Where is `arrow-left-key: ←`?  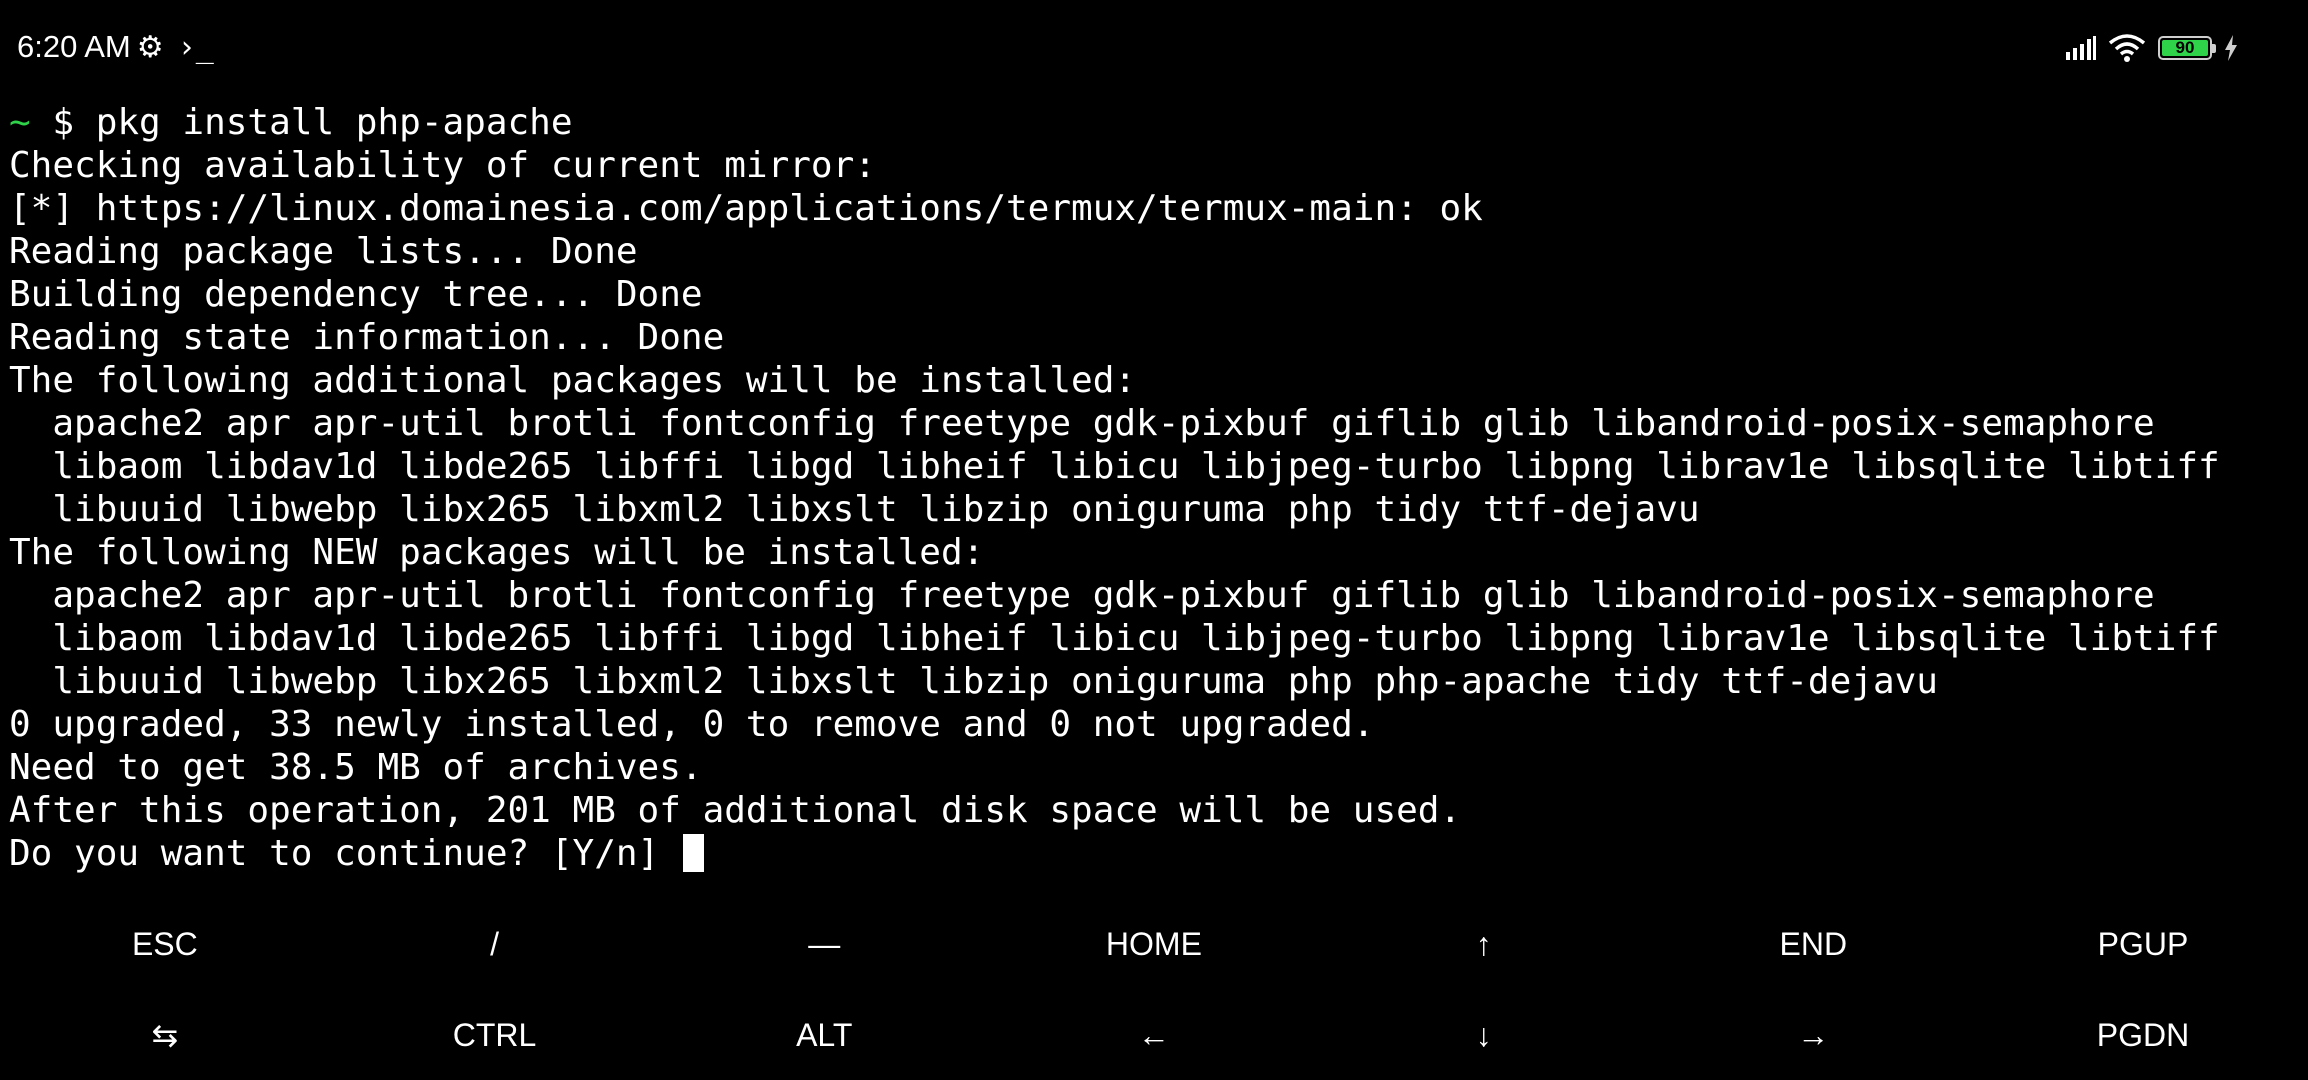
arrow-left-key: ← is located at coordinates (1154, 1035).